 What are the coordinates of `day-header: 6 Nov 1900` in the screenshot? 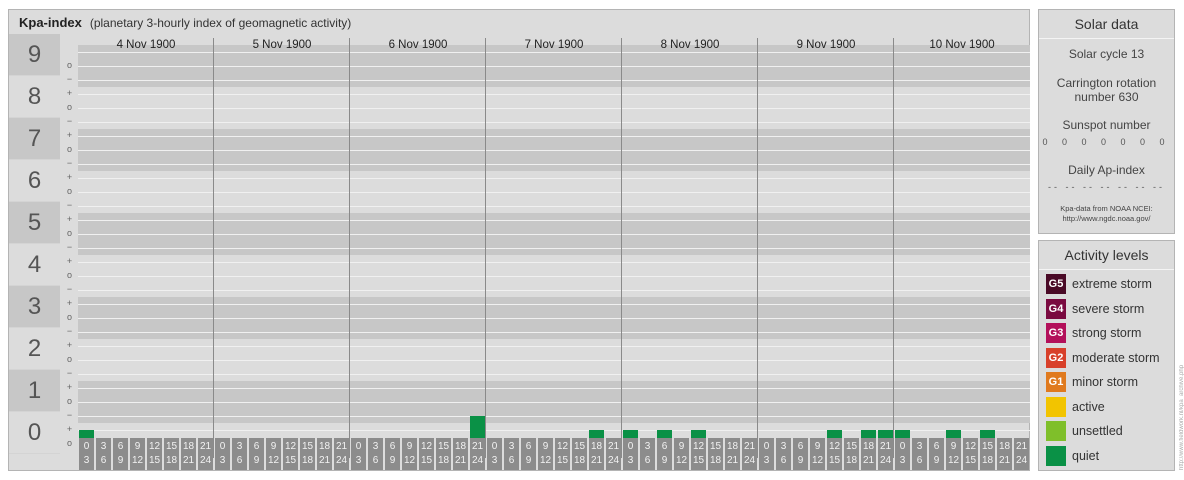 It's located at (418, 45).